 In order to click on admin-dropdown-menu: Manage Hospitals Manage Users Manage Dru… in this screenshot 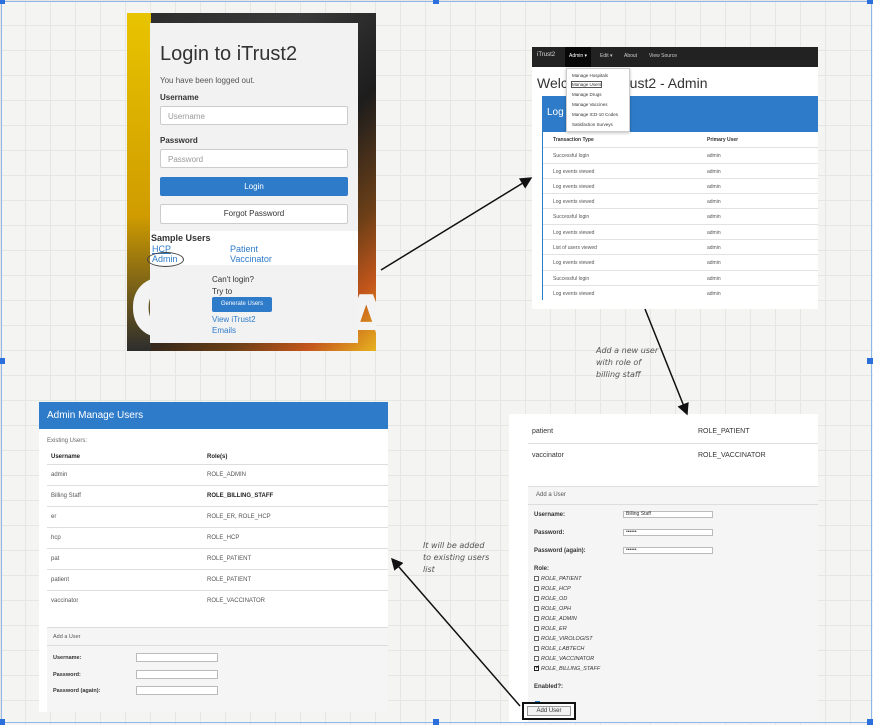, I will do `click(598, 100)`.